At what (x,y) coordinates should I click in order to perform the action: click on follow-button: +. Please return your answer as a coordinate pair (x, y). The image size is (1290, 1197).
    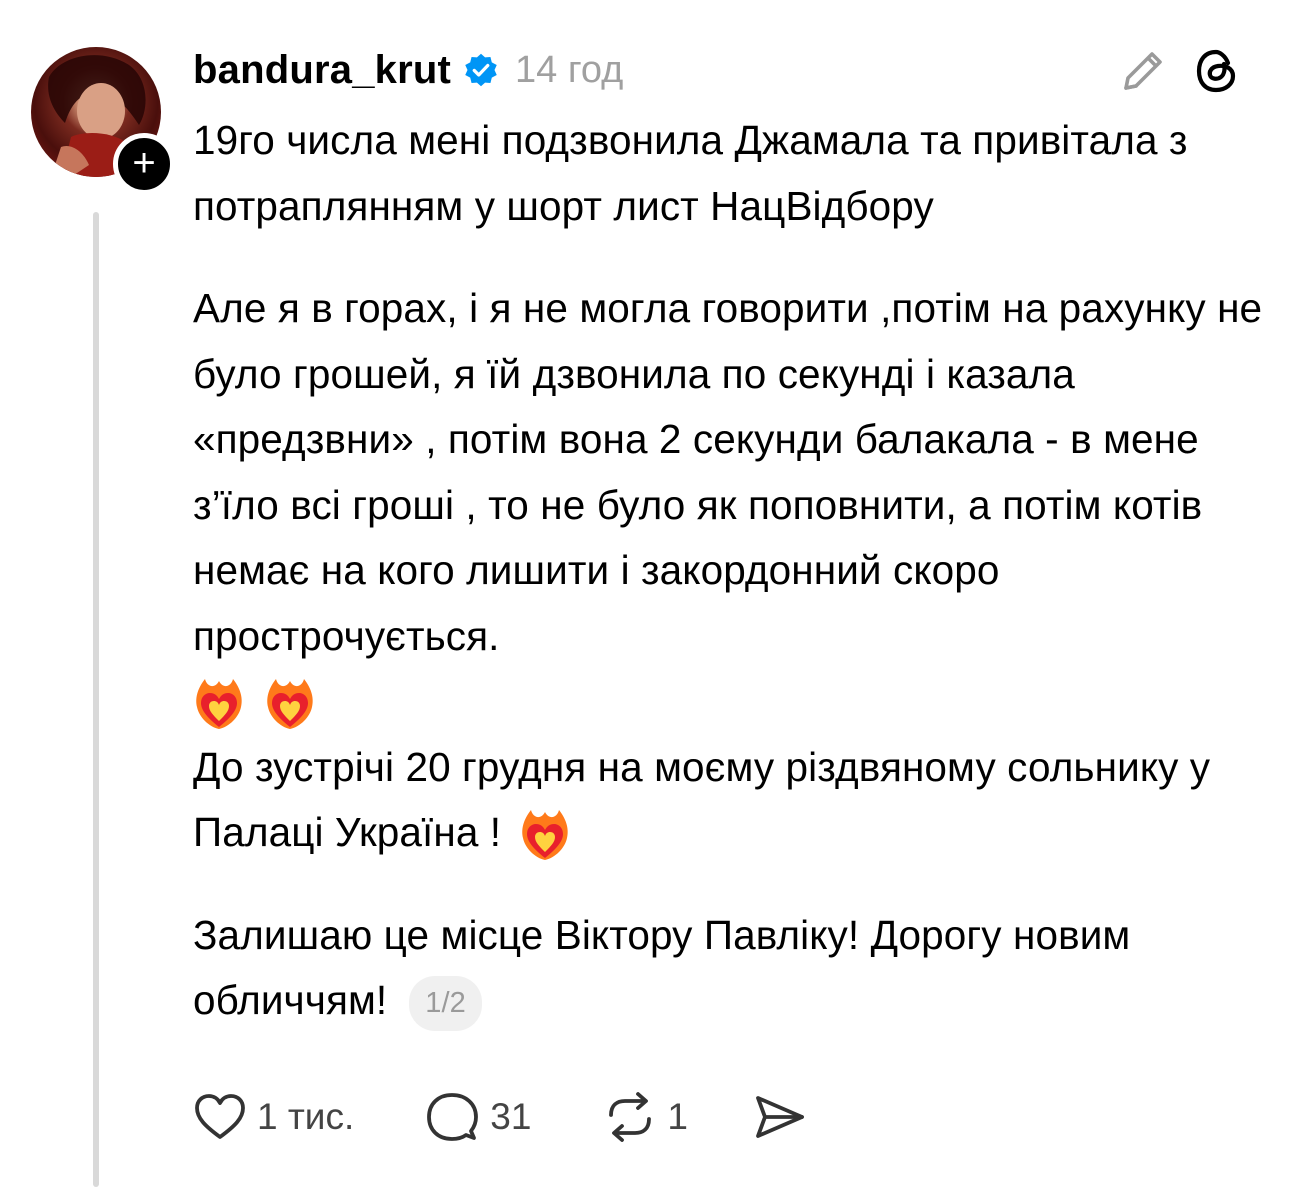
    Looking at the image, I should click on (144, 164).